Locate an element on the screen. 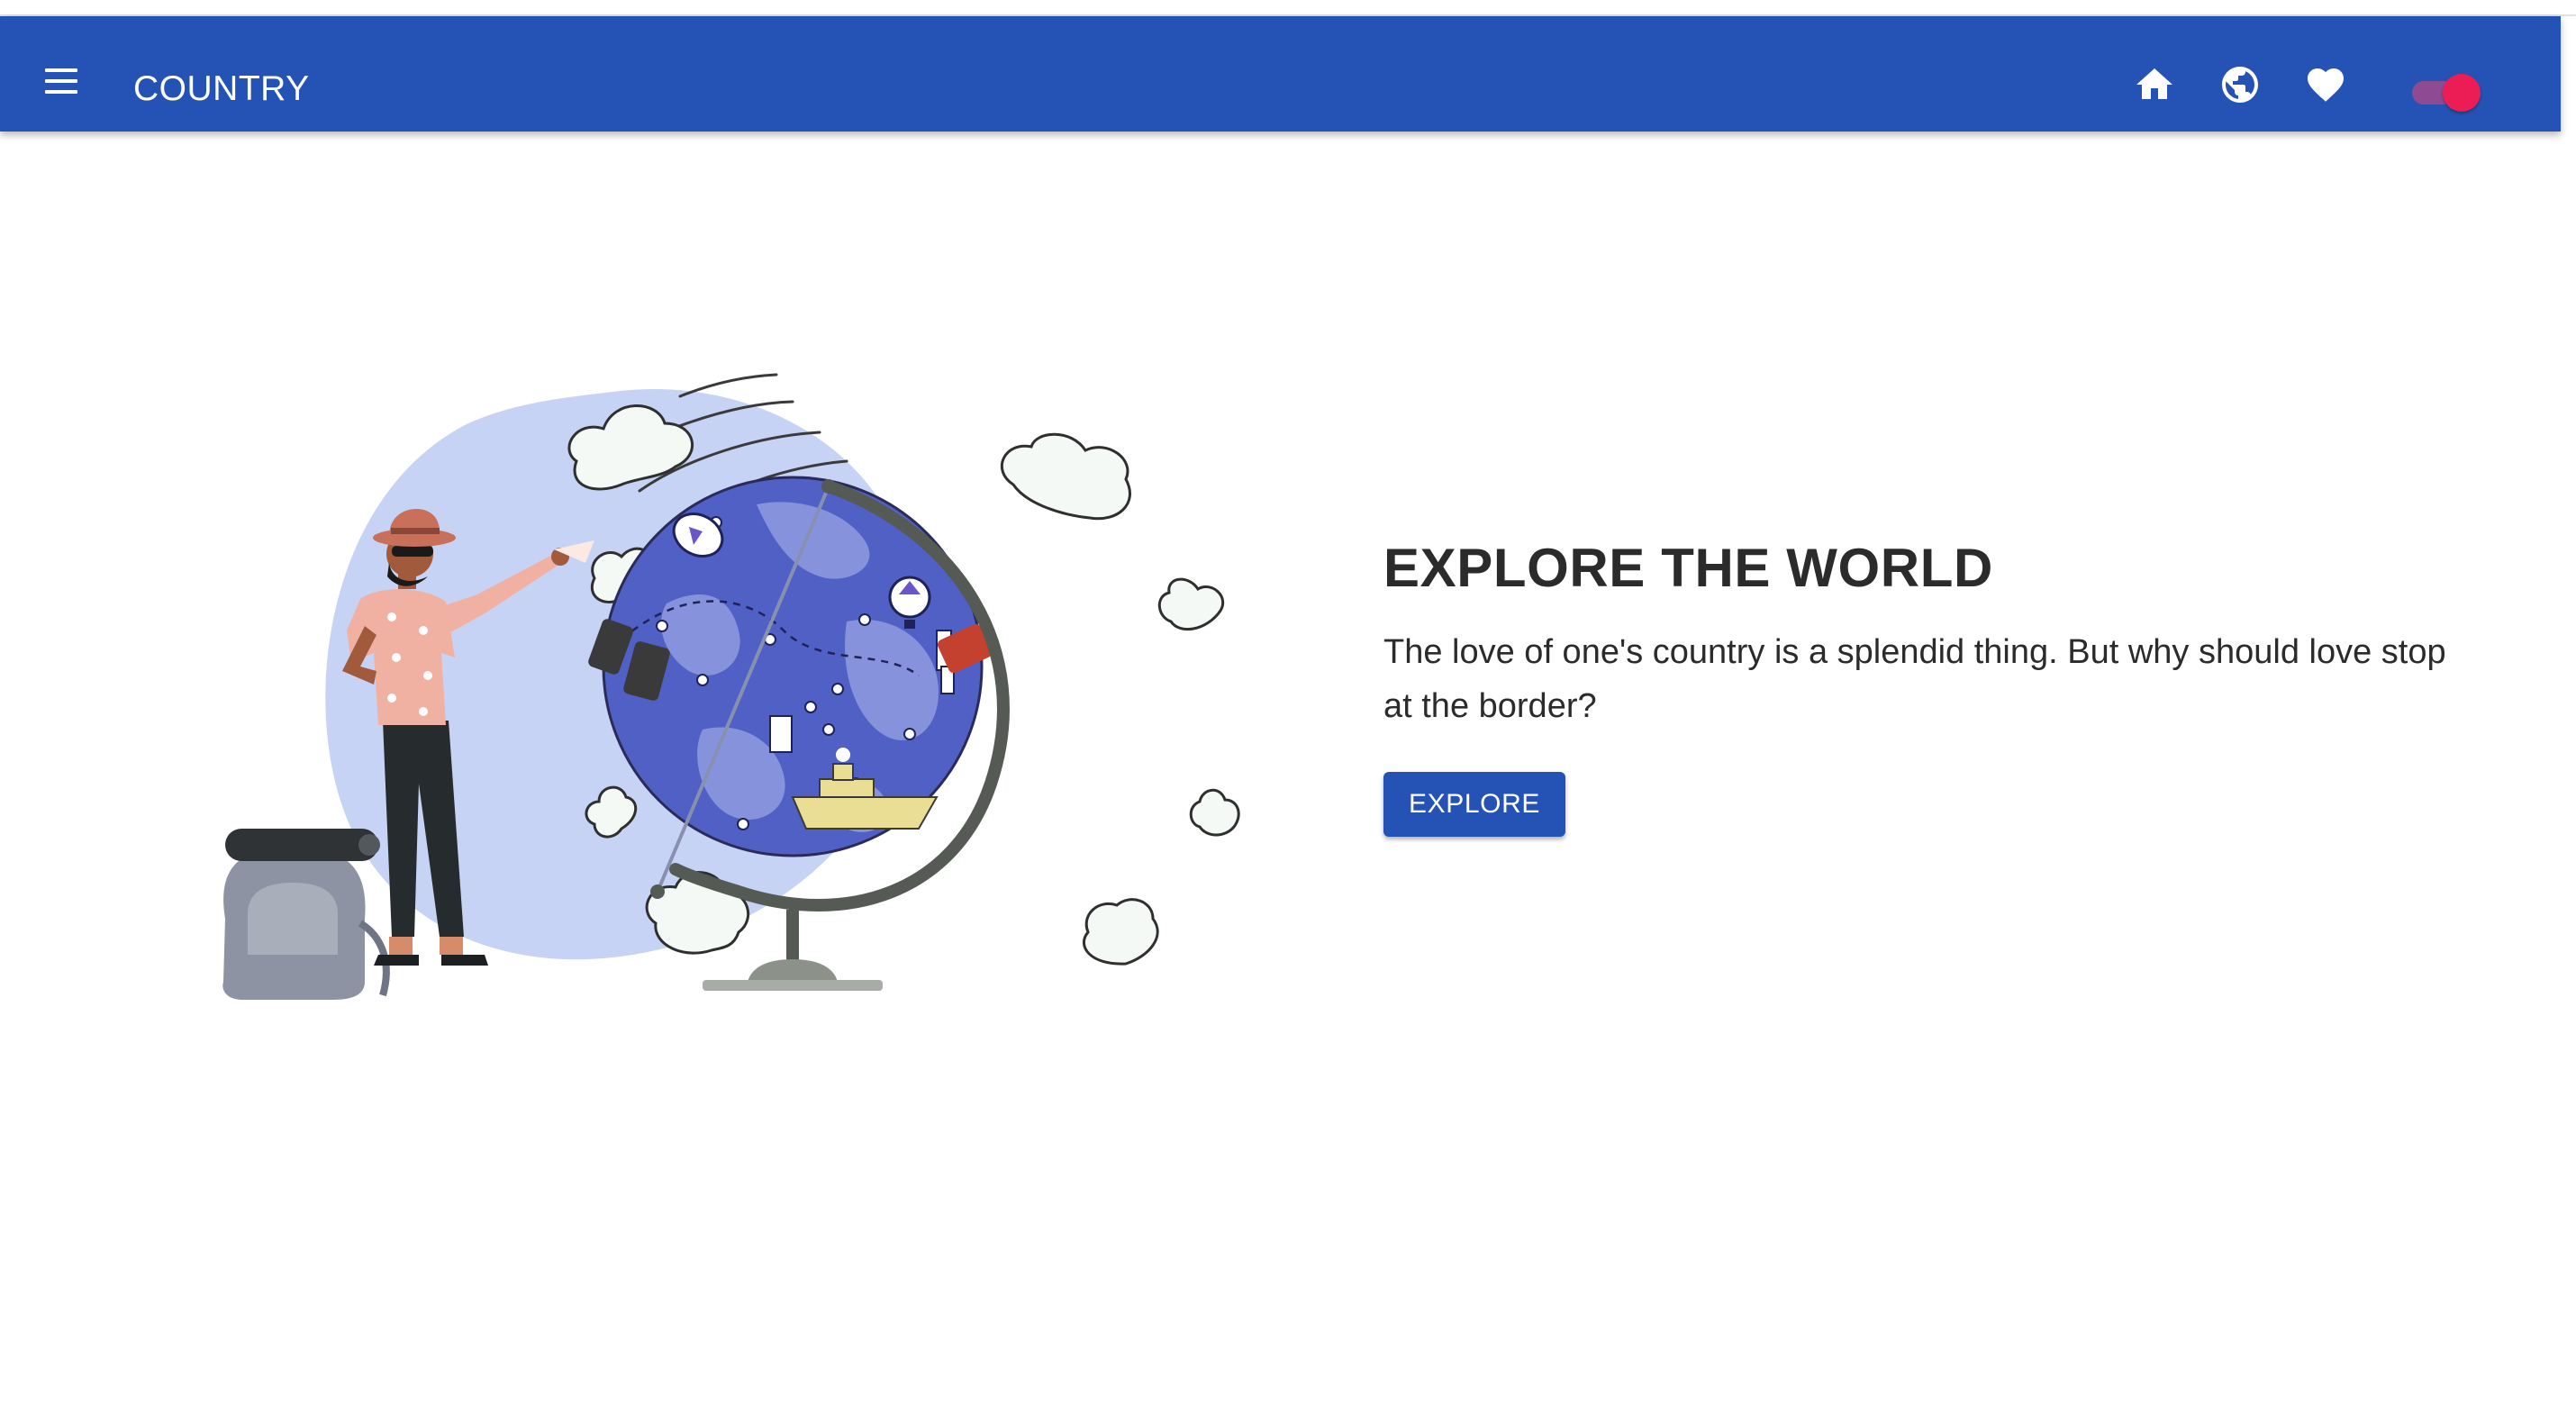 This screenshot has height=1424, width=2576. hero-title: EXPLORE THE WORLD is located at coordinates (1688, 568).